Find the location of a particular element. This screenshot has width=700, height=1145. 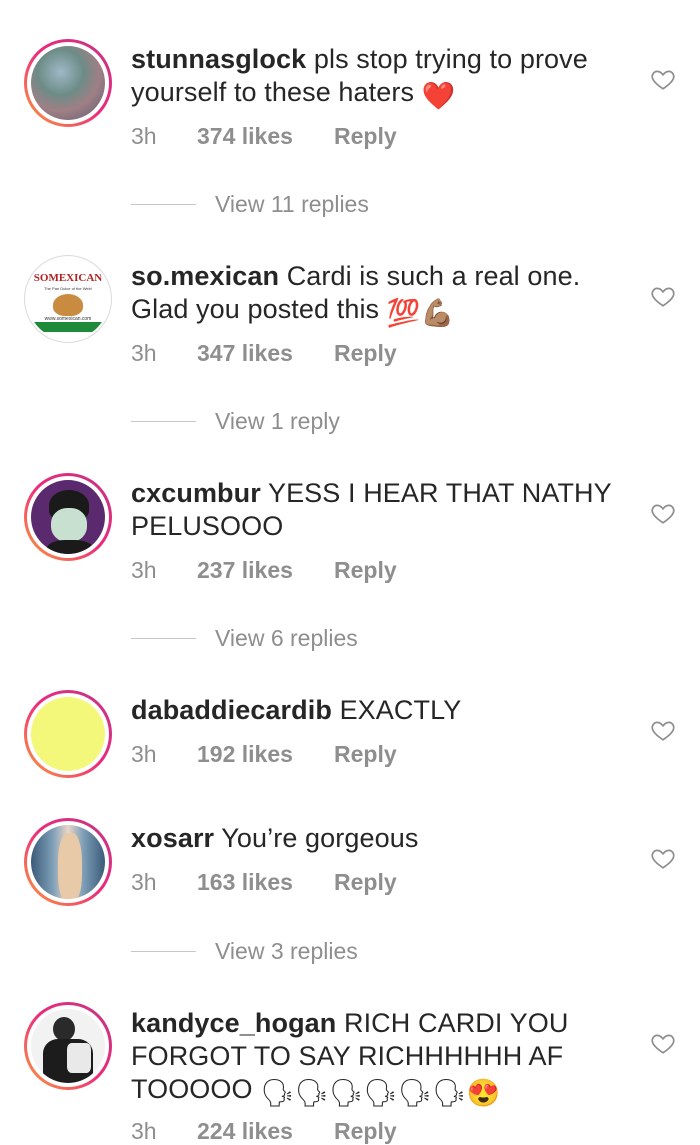

view-replies-label: View 3 replies is located at coordinates (286, 951).